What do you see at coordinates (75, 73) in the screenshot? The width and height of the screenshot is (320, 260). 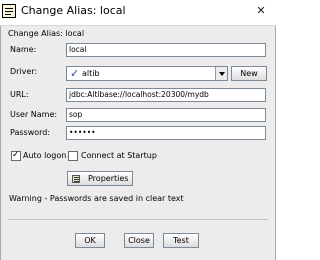 I see `checkmark-icon: ✓` at bounding box center [75, 73].